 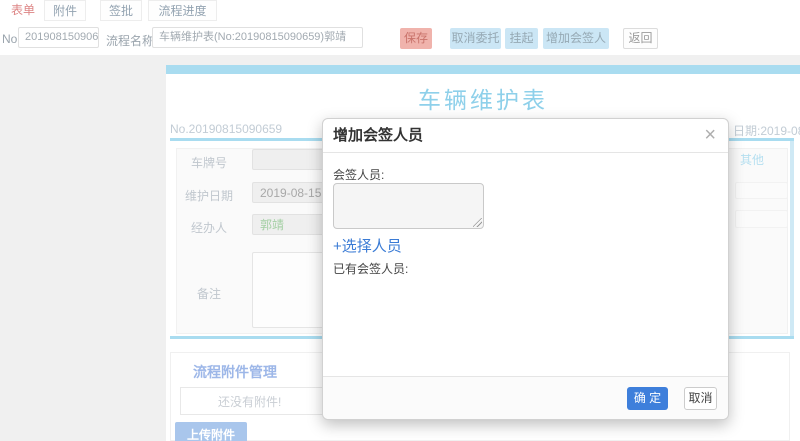 I want to click on countersign-person-label: 会签人员:, so click(x=359, y=175).